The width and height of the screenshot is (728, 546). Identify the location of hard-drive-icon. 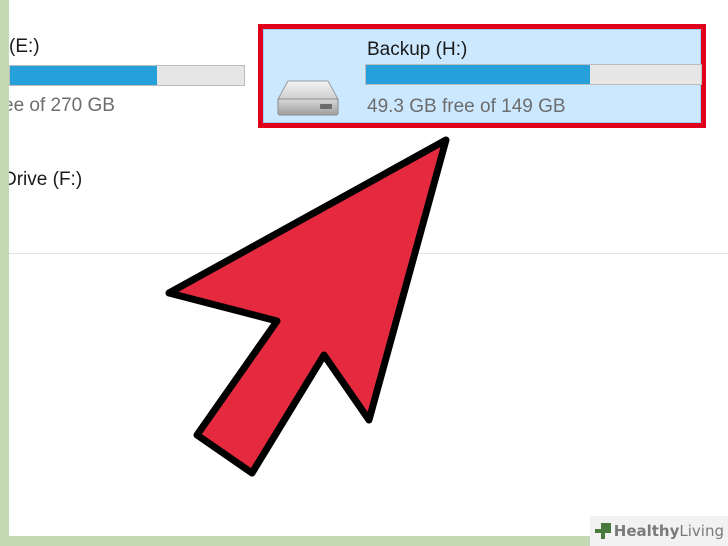
(308, 98).